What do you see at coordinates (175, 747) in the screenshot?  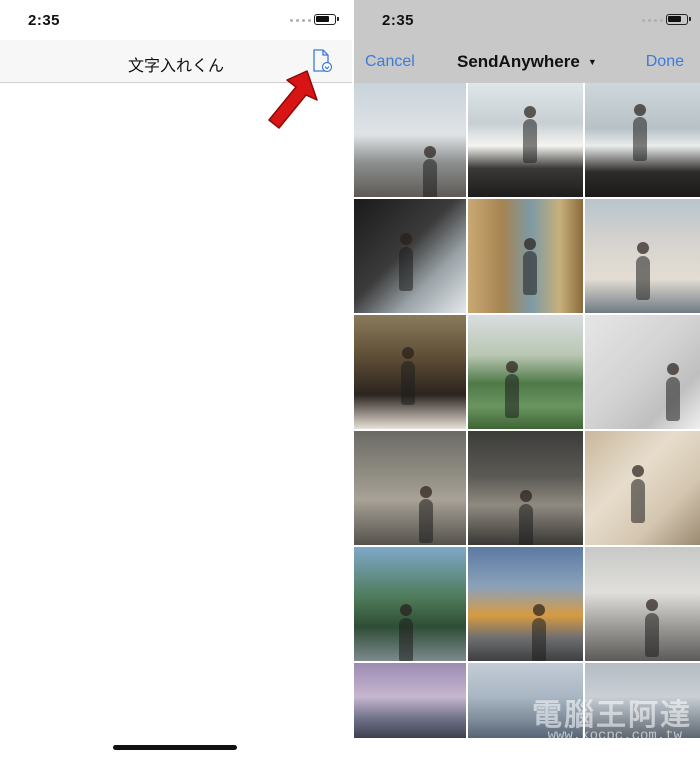 I see `home-indicator` at bounding box center [175, 747].